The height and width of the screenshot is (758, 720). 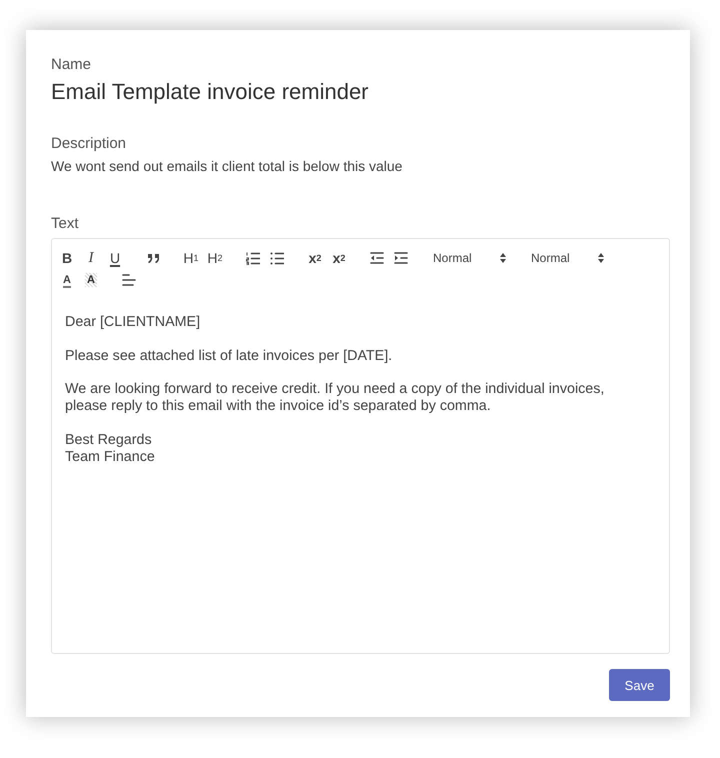 I want to click on numbered-list-icon, so click(x=253, y=258).